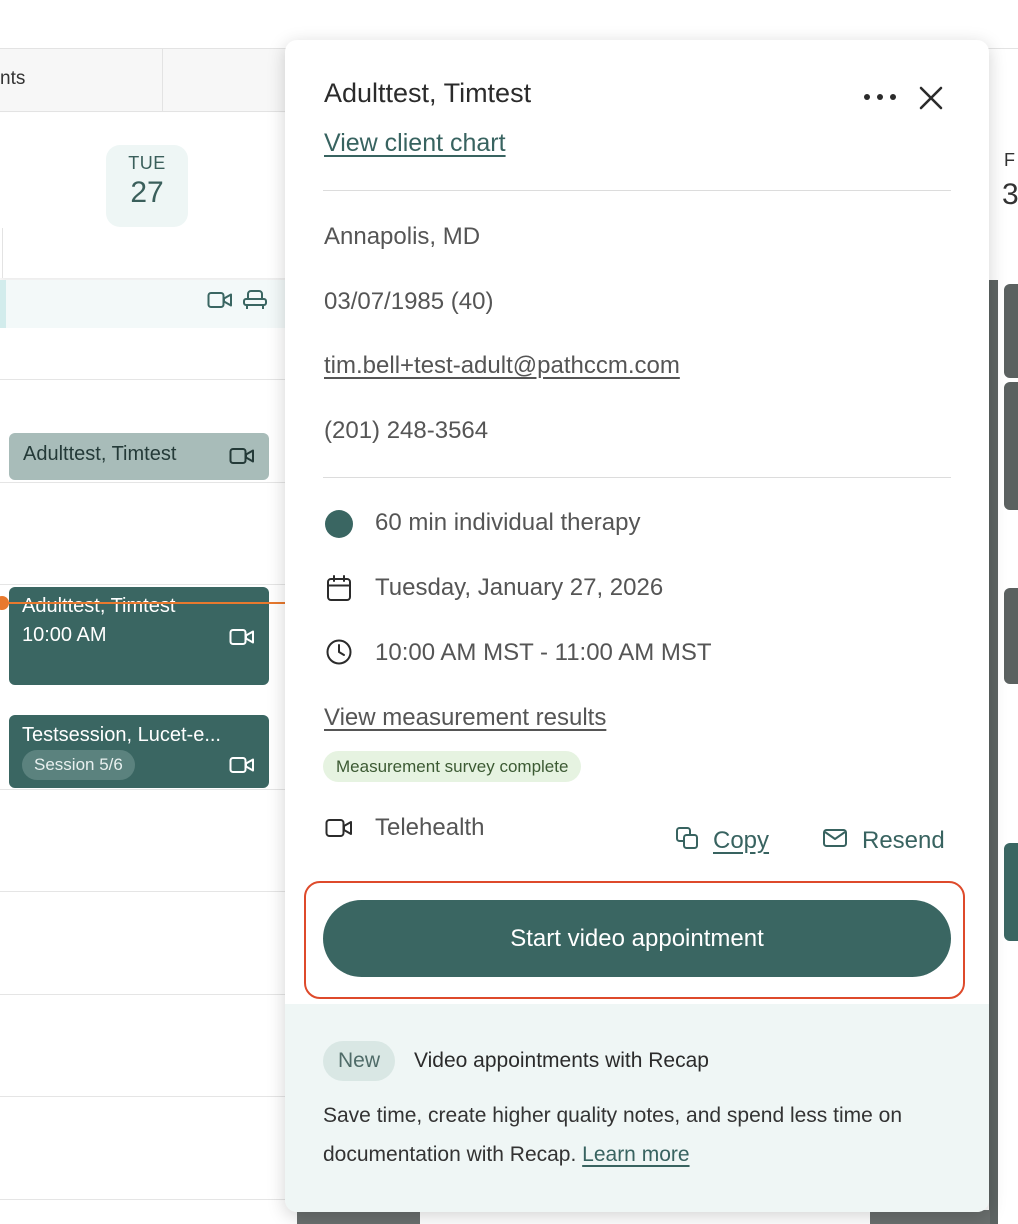 This screenshot has width=1018, height=1224. What do you see at coordinates (359, 1061) in the screenshot?
I see `new-badge: New` at bounding box center [359, 1061].